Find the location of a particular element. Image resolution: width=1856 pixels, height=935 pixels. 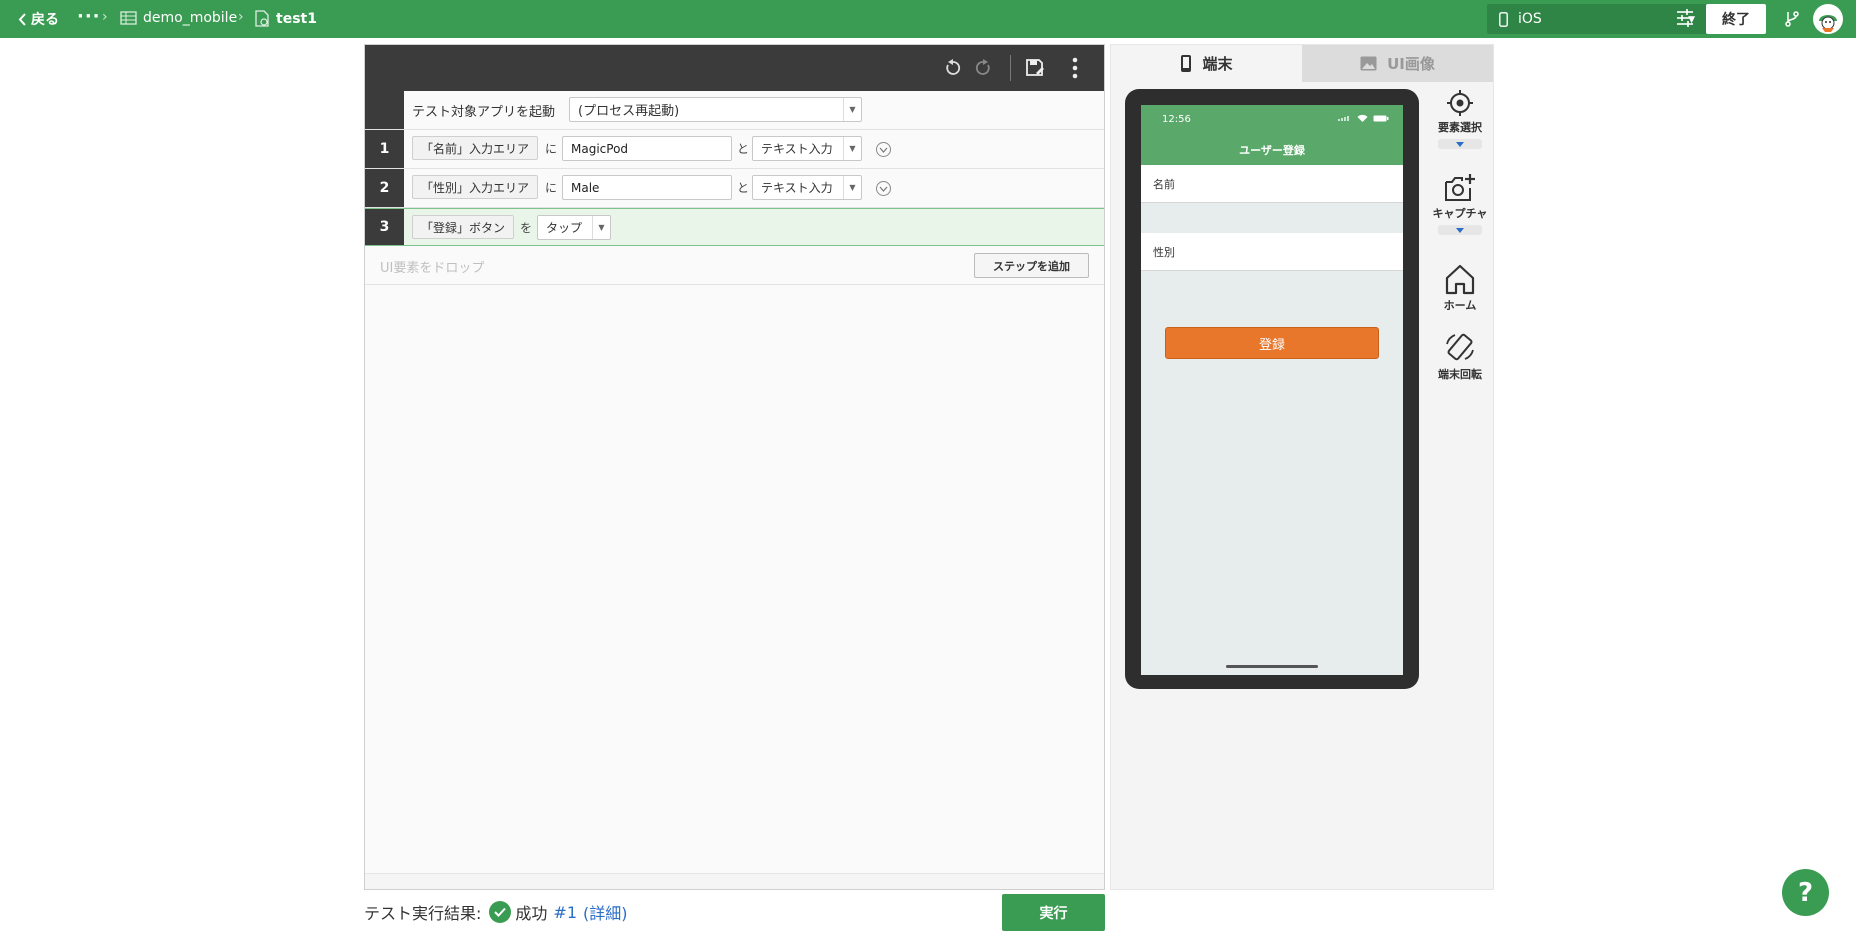

ui-element-chip: 「性別」入力エリア is located at coordinates (475, 187).